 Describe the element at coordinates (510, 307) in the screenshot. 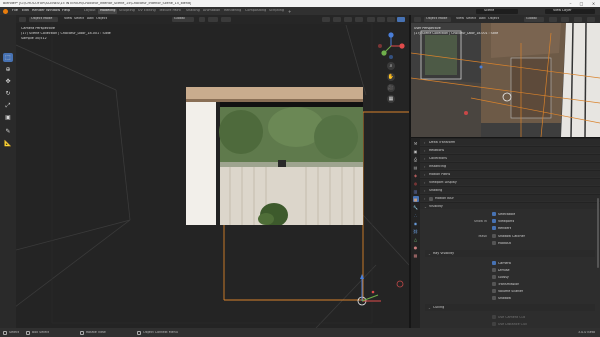

I see `culling-header: ⌄ Culling` at that location.